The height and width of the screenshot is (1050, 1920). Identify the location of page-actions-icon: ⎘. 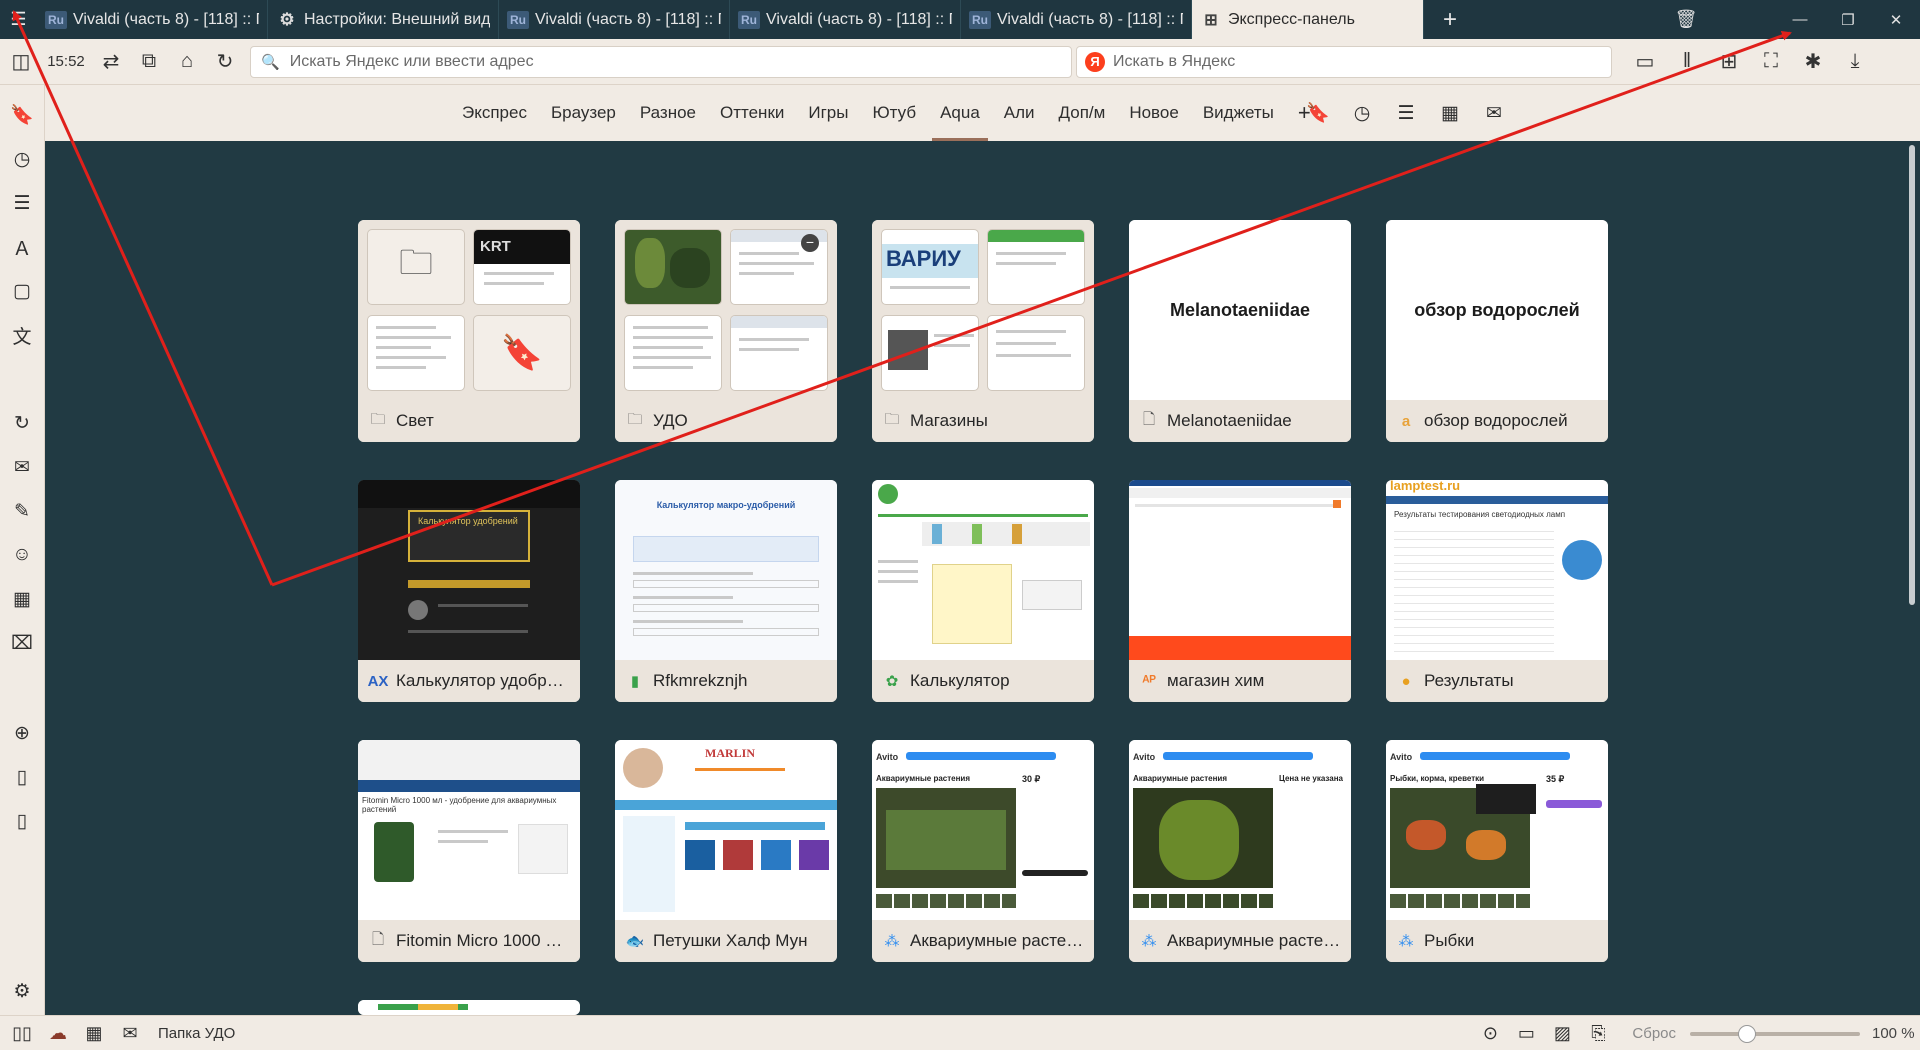
(1598, 1034).